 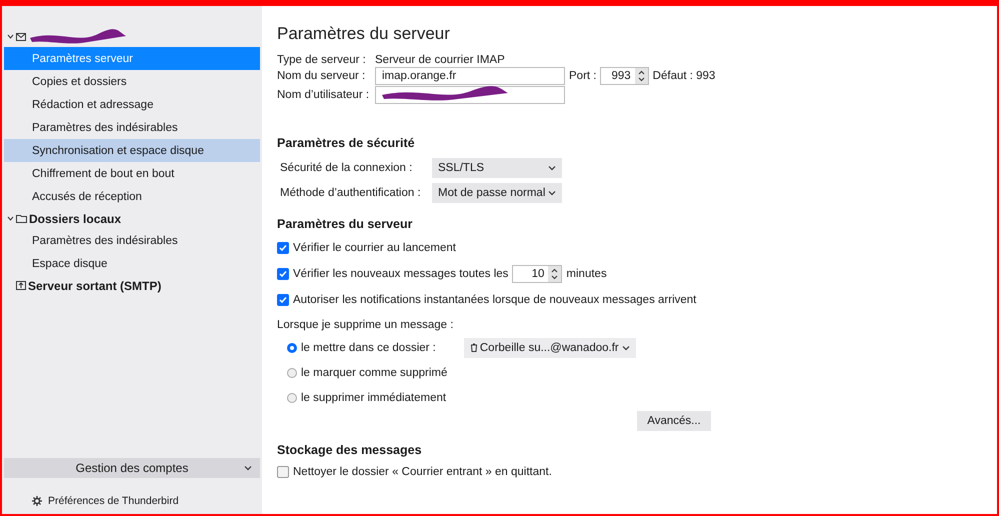 What do you see at coordinates (365, 325) in the screenshot?
I see `option-label: Lorsque je supprime un message :` at bounding box center [365, 325].